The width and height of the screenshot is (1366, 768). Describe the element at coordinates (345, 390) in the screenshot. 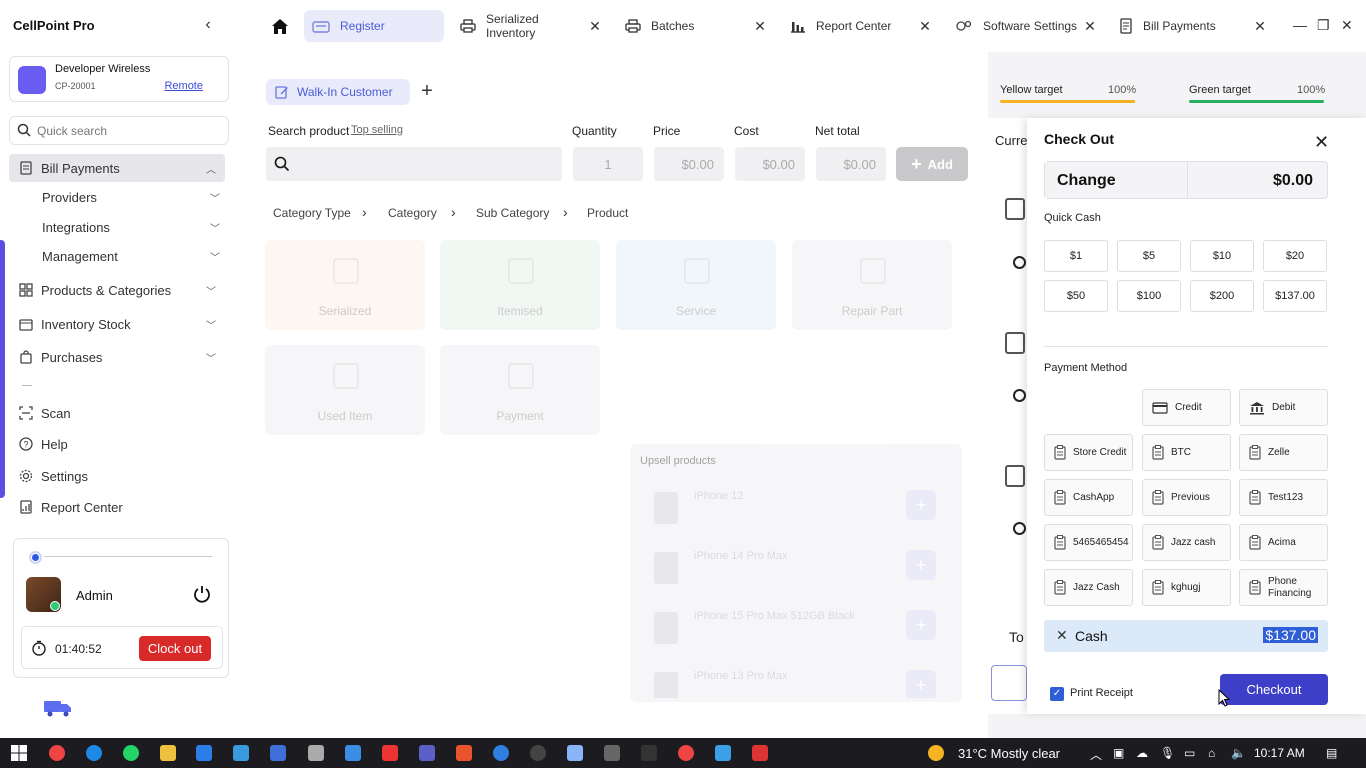

I see `category-tile-used-item: Used Item` at that location.